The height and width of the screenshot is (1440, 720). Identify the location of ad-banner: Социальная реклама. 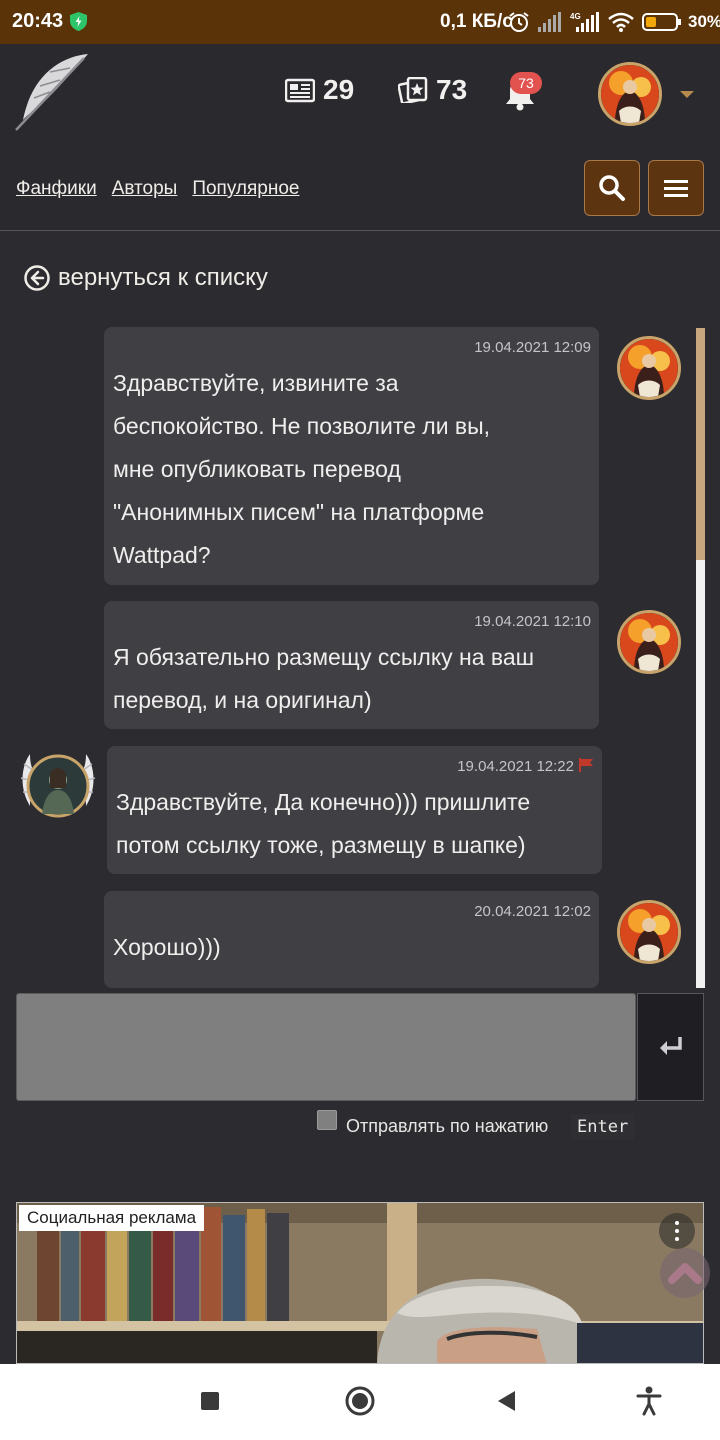
(360, 1283).